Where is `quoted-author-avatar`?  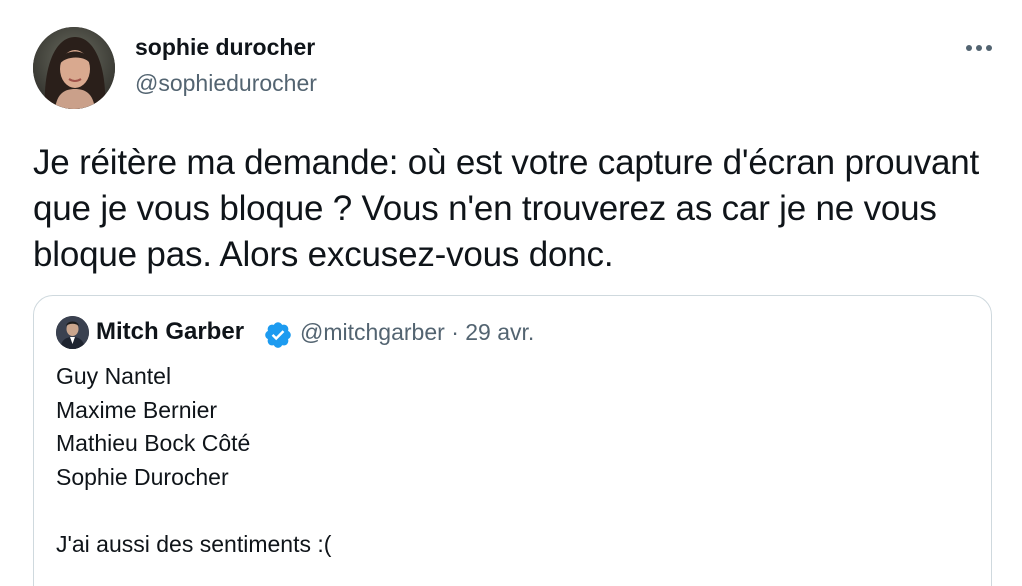 quoted-author-avatar is located at coordinates (72, 332).